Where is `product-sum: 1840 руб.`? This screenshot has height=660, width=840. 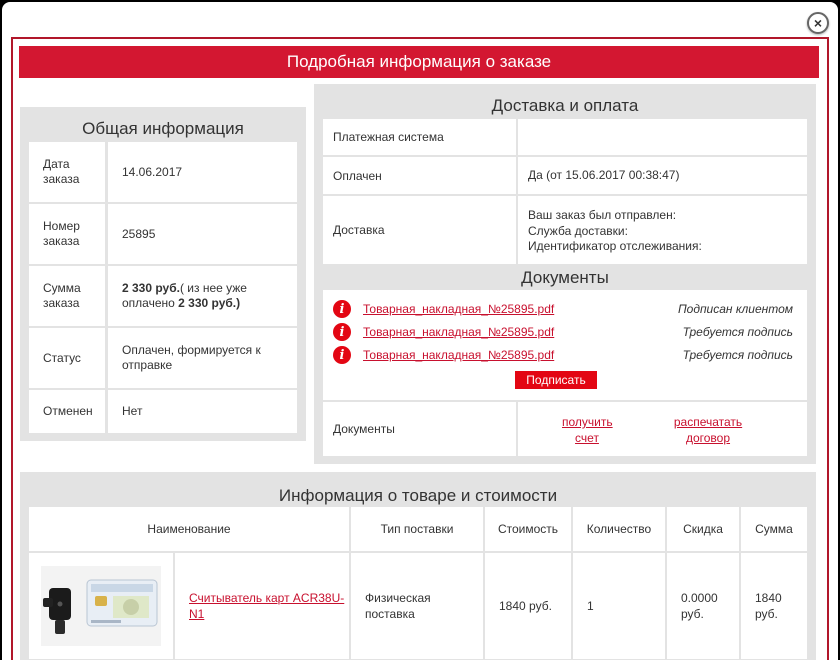 product-sum: 1840 руб. is located at coordinates (768, 606).